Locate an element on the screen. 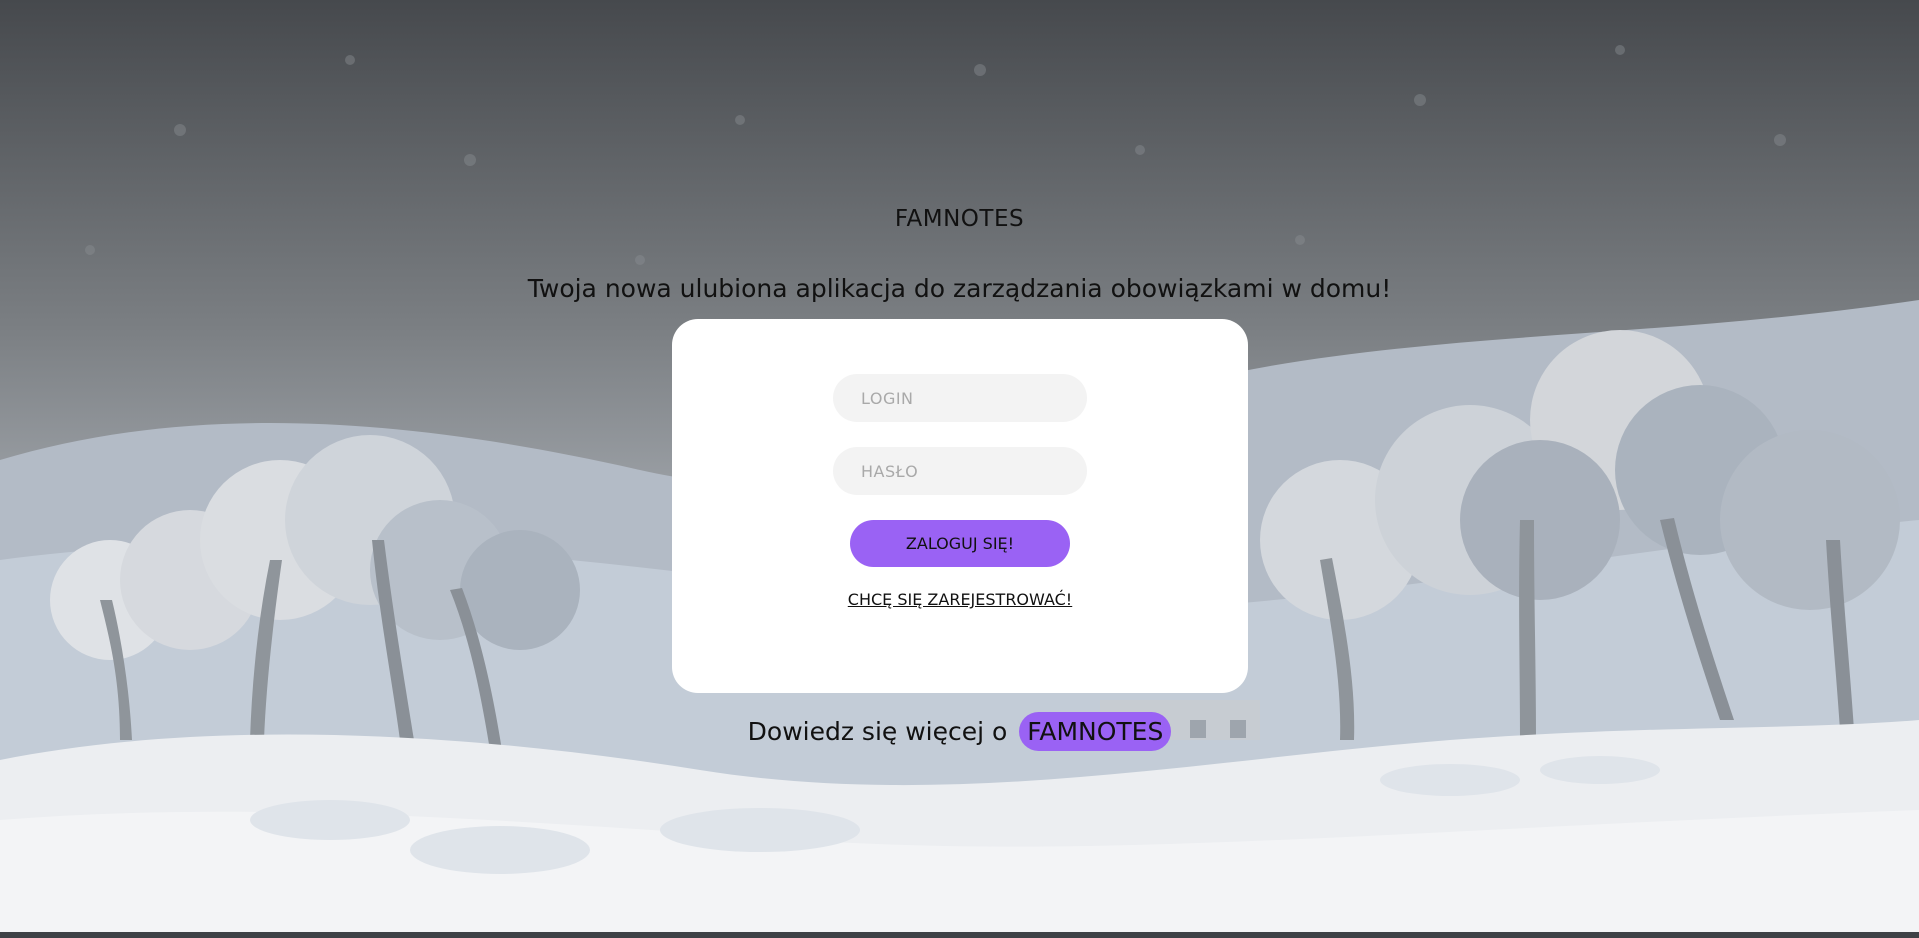 Image resolution: width=1919 pixels, height=938 pixels. learn-more-famnotes-link: FAMNOTES is located at coordinates (1095, 731).